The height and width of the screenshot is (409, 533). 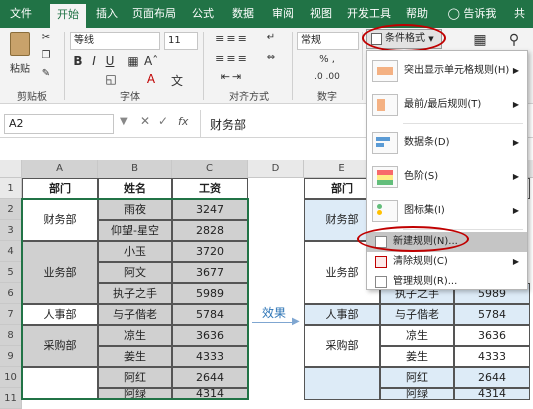 I want to click on number-format-combo: 常规, so click(x=328, y=41).